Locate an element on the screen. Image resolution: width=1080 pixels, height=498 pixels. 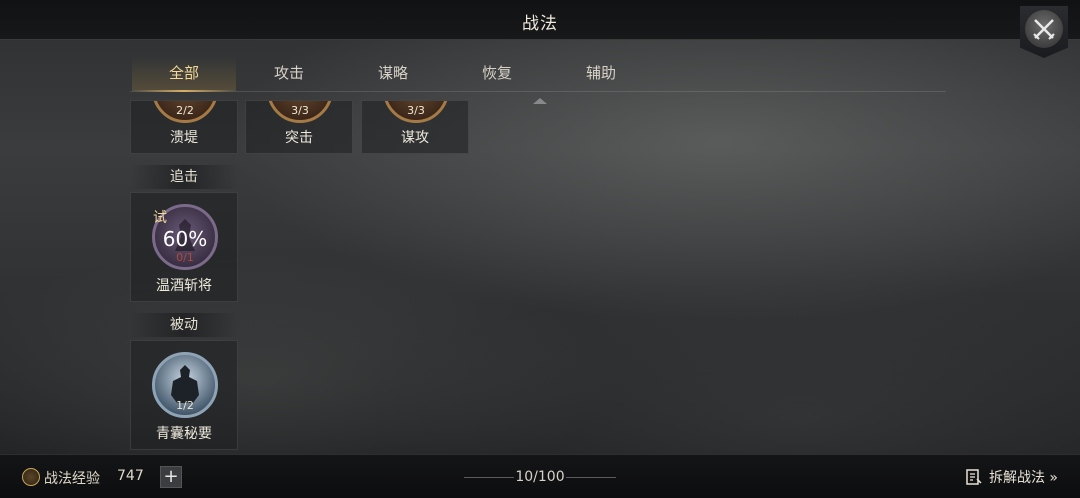
tactic-card: 0/1 试 60% 温酒斩将 is located at coordinates (184, 247).